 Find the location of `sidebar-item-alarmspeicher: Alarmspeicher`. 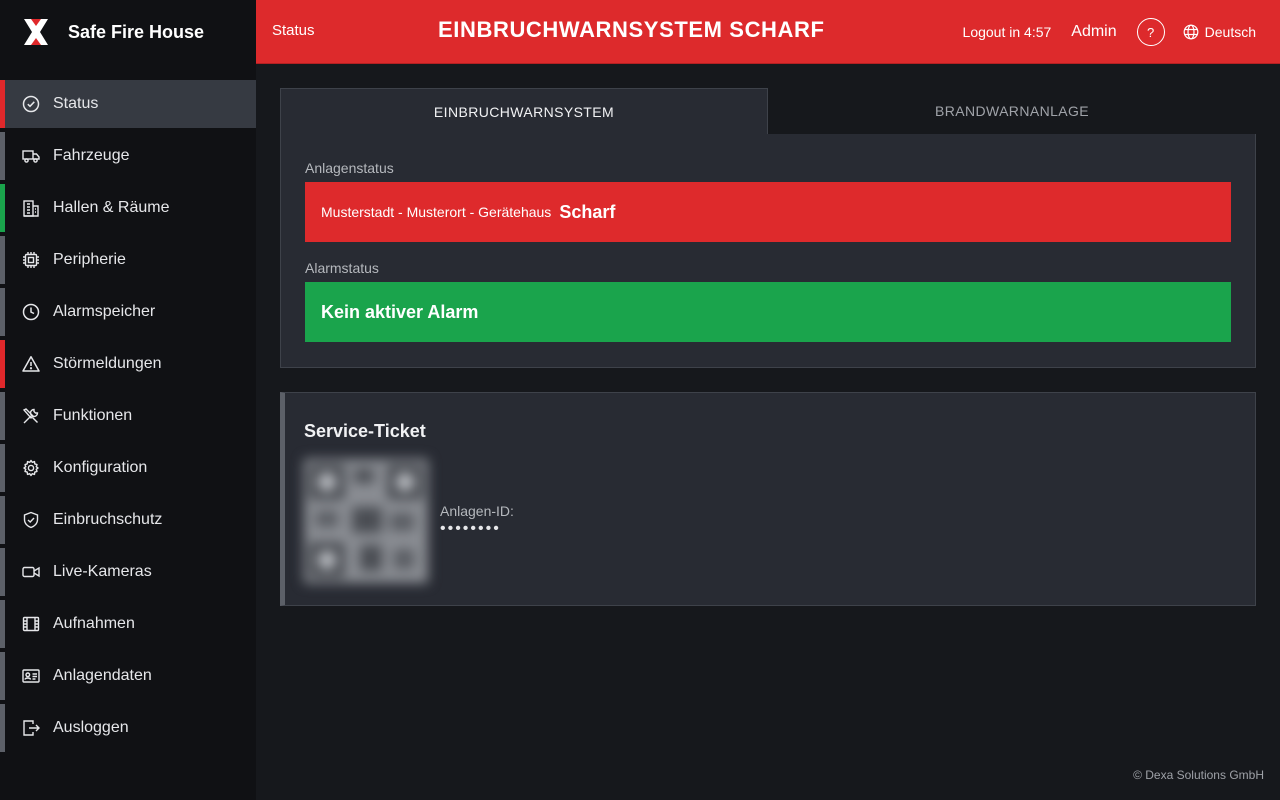

sidebar-item-alarmspeicher: Alarmspeicher is located at coordinates (128, 312).